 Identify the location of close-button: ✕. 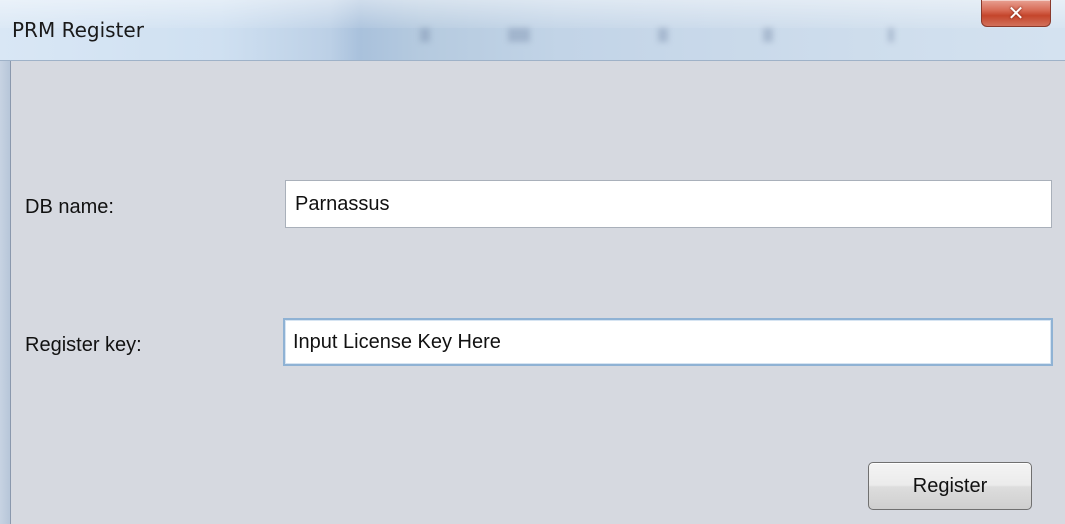
(1016, 13).